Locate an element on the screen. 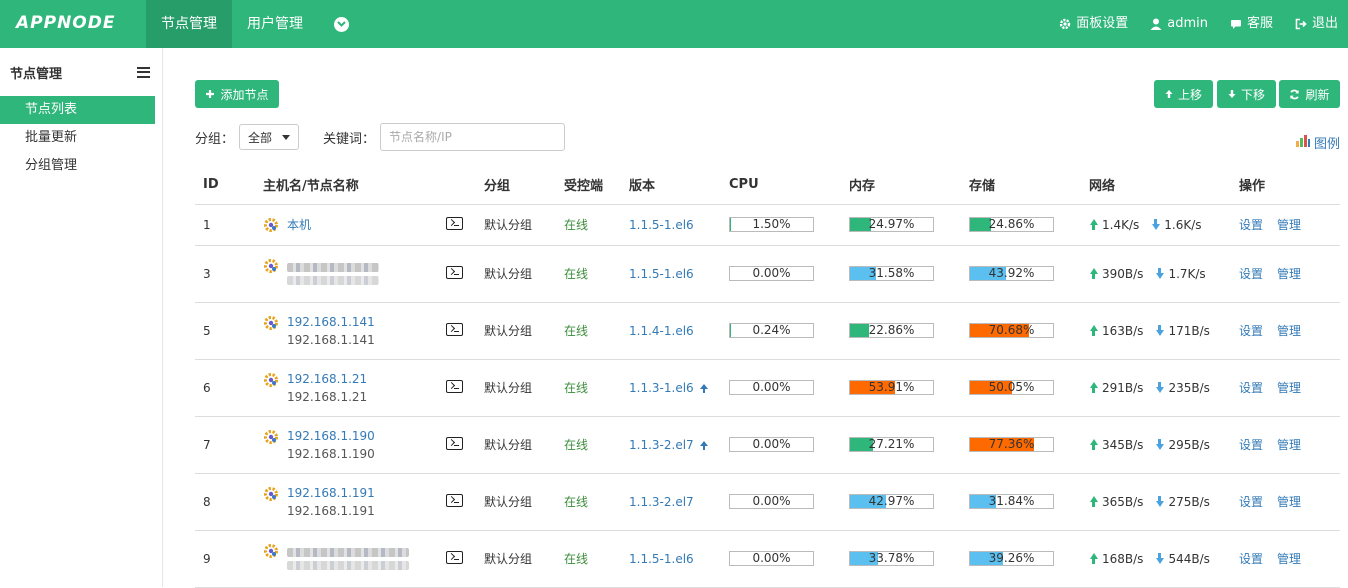 This screenshot has width=1348, height=588. upload-speed: 1.4K/s is located at coordinates (1120, 225).